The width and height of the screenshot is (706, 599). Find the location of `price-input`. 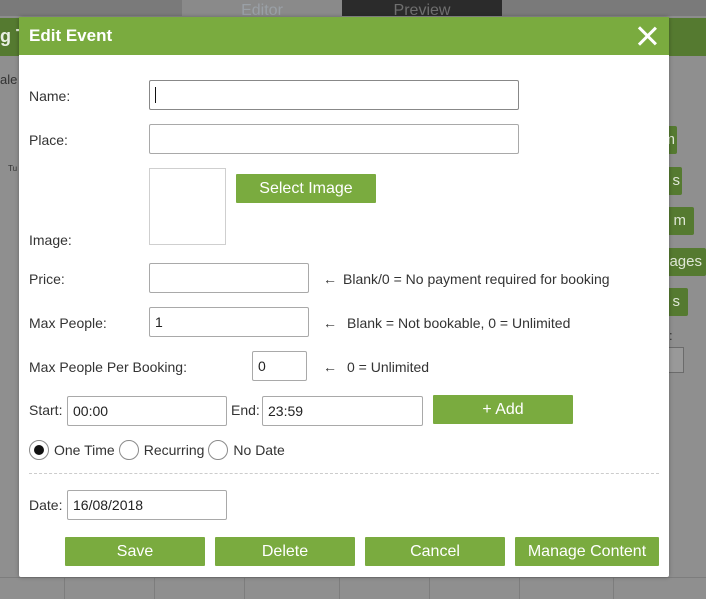

price-input is located at coordinates (229, 278).